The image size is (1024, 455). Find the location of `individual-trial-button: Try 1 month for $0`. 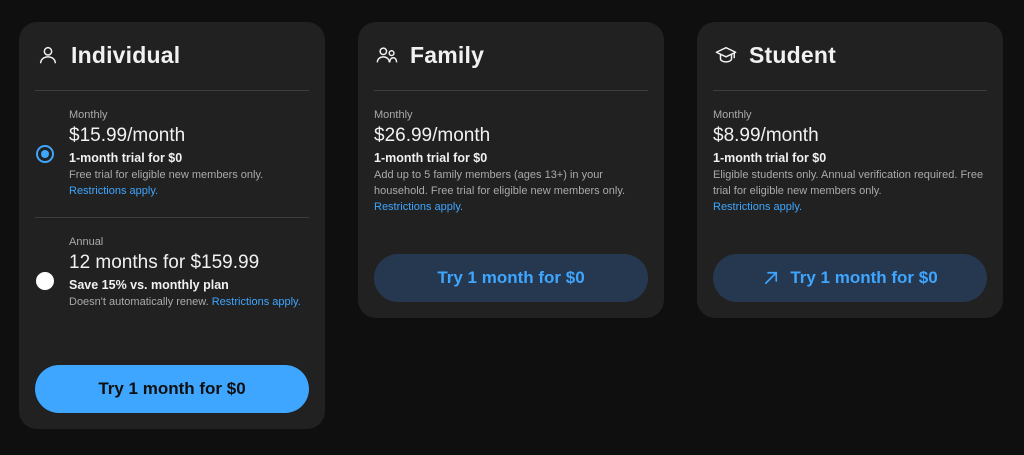

individual-trial-button: Try 1 month for $0 is located at coordinates (172, 389).